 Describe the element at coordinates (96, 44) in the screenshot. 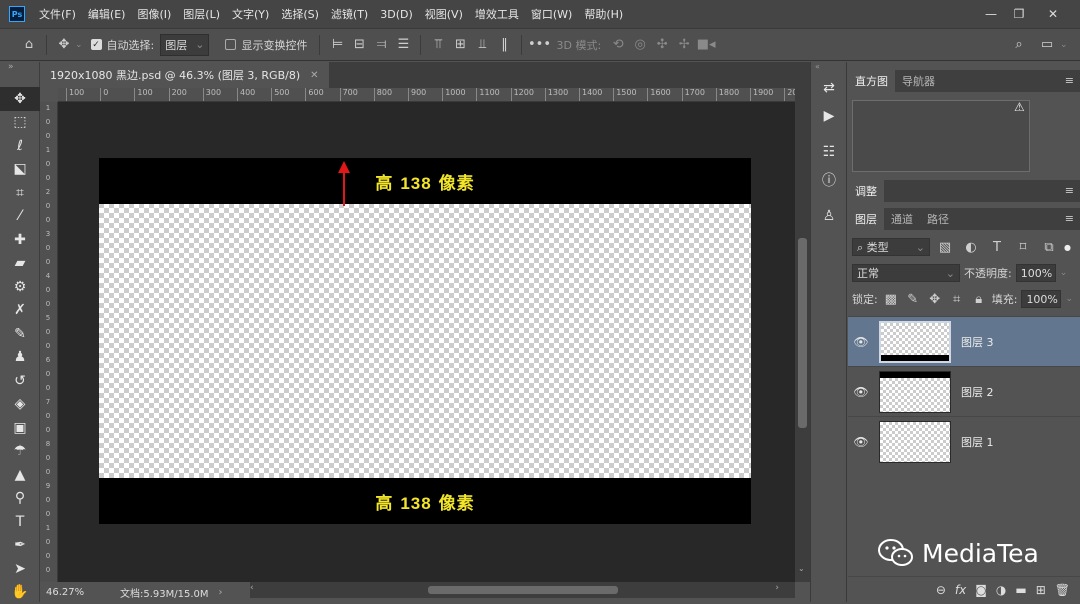

I see `auto-select-checkbox: ✓` at that location.